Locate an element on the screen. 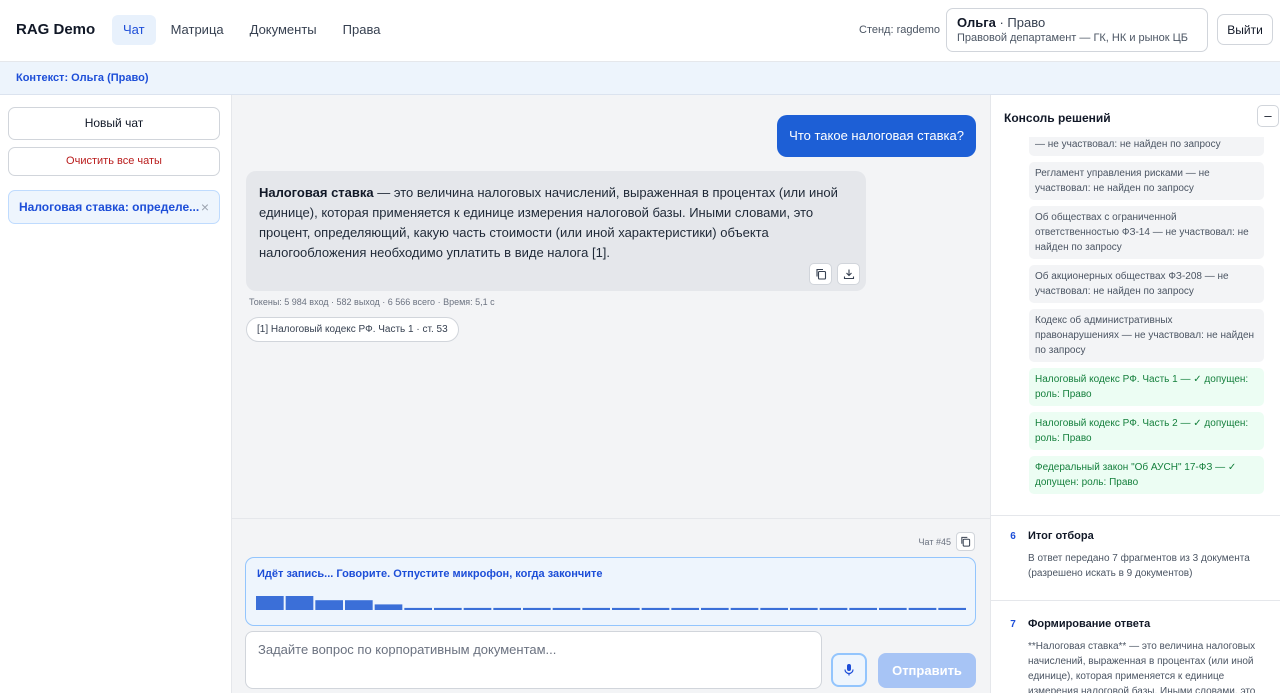  main-nav: Чат Матрица Документы Права is located at coordinates (251, 30).